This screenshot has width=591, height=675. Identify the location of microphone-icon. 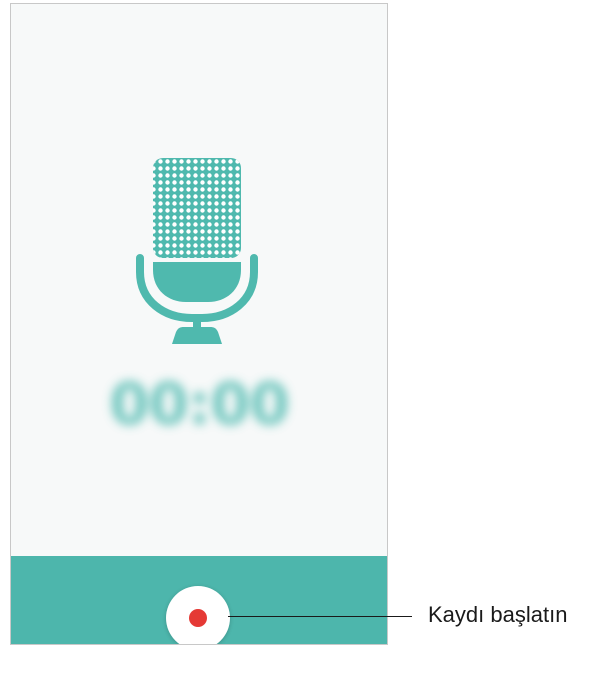
(197, 251).